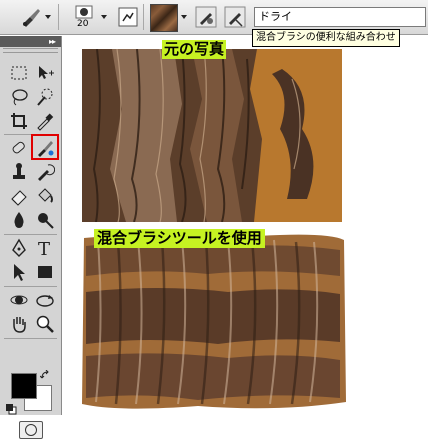  What do you see at coordinates (45, 272) in the screenshot?
I see `rectangle-tool-icon` at bounding box center [45, 272].